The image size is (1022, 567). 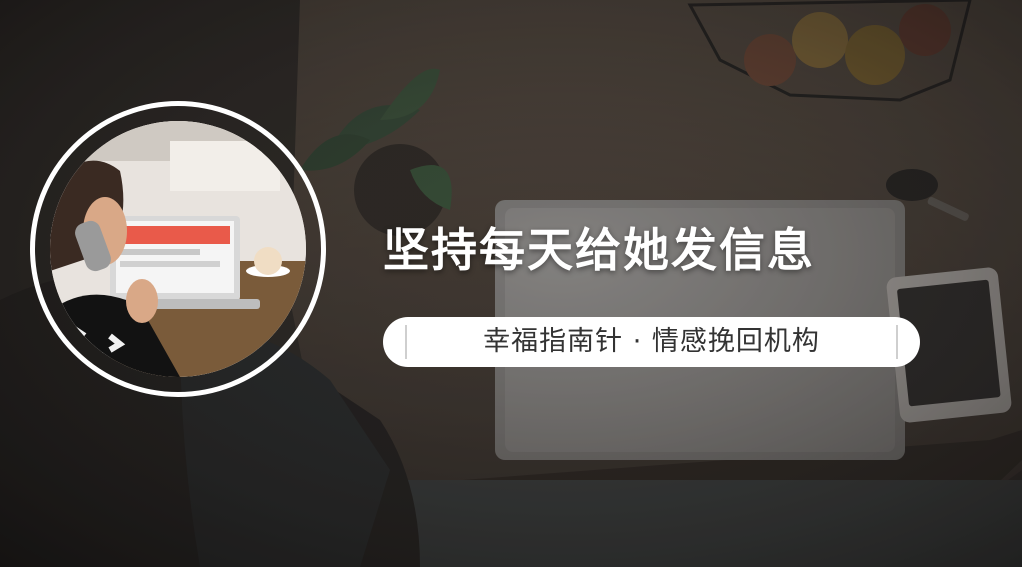 I want to click on tagline-pill: 幸福指南针 · 情感挽回机构, so click(x=651, y=342).